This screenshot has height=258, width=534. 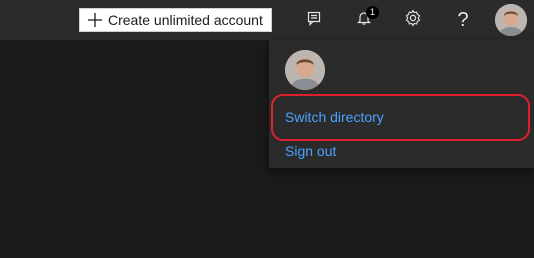 I want to click on help-icon: ?, so click(x=463, y=19).